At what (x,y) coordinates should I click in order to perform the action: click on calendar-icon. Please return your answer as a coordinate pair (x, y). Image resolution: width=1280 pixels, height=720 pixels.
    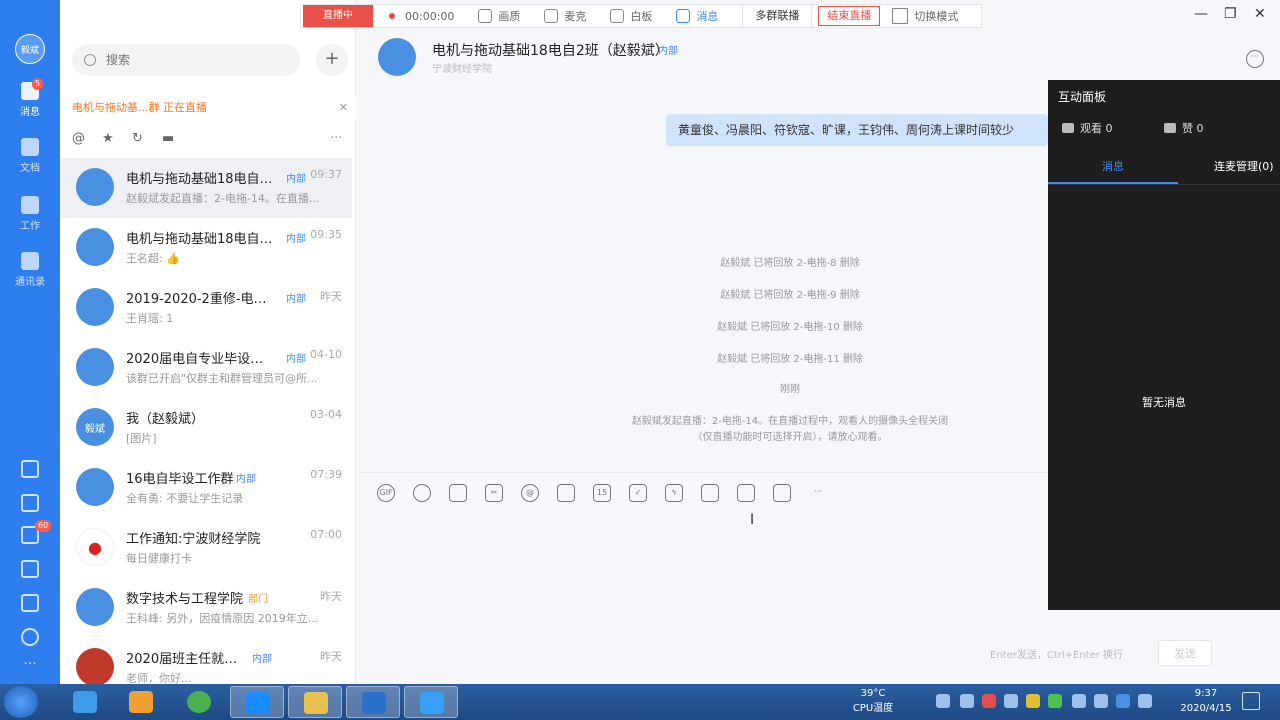
    Looking at the image, I should click on (30, 469).